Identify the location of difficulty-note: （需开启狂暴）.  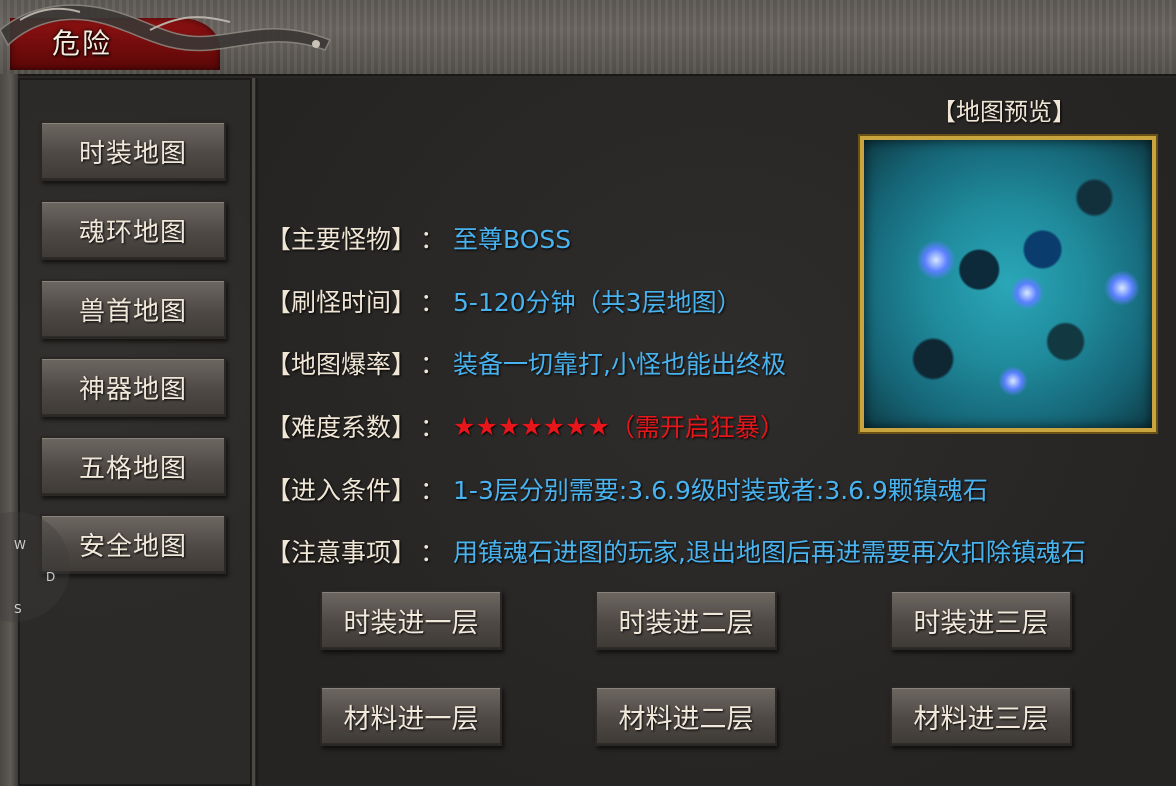
(697, 427).